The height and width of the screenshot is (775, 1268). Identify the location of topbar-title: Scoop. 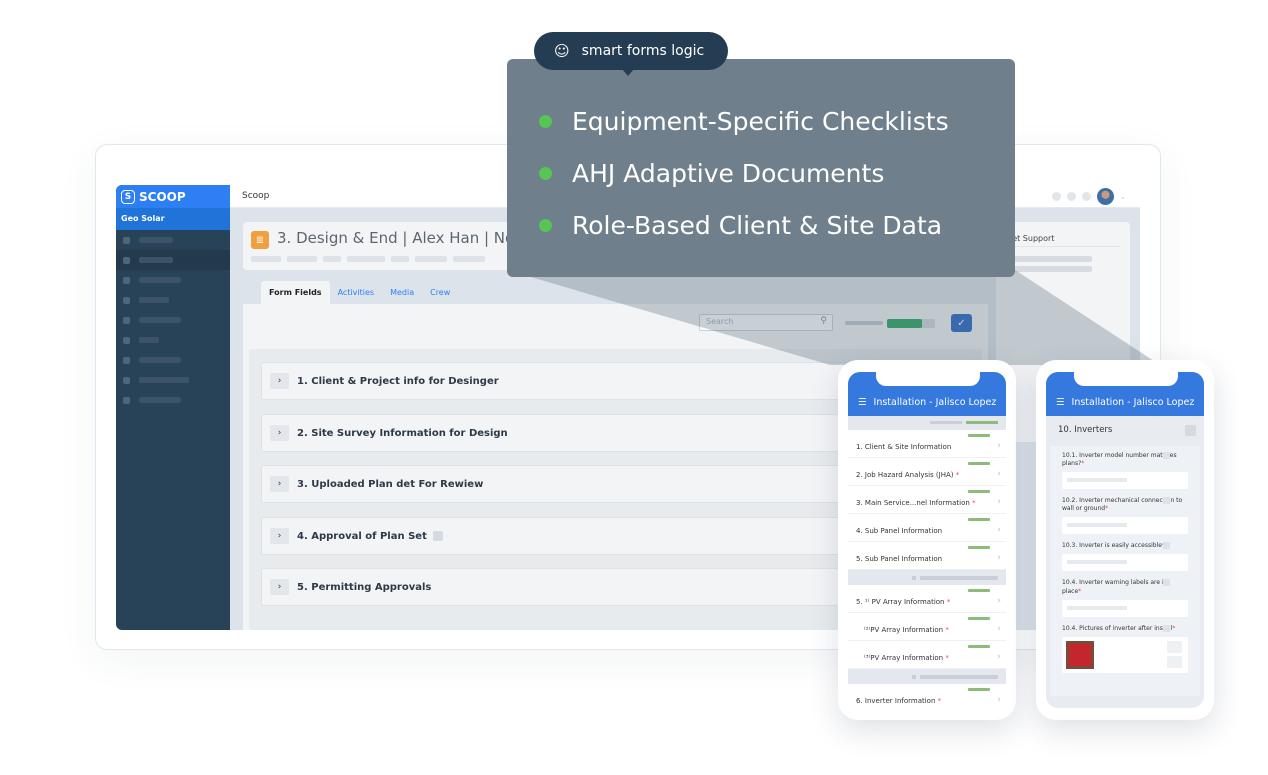
(256, 196).